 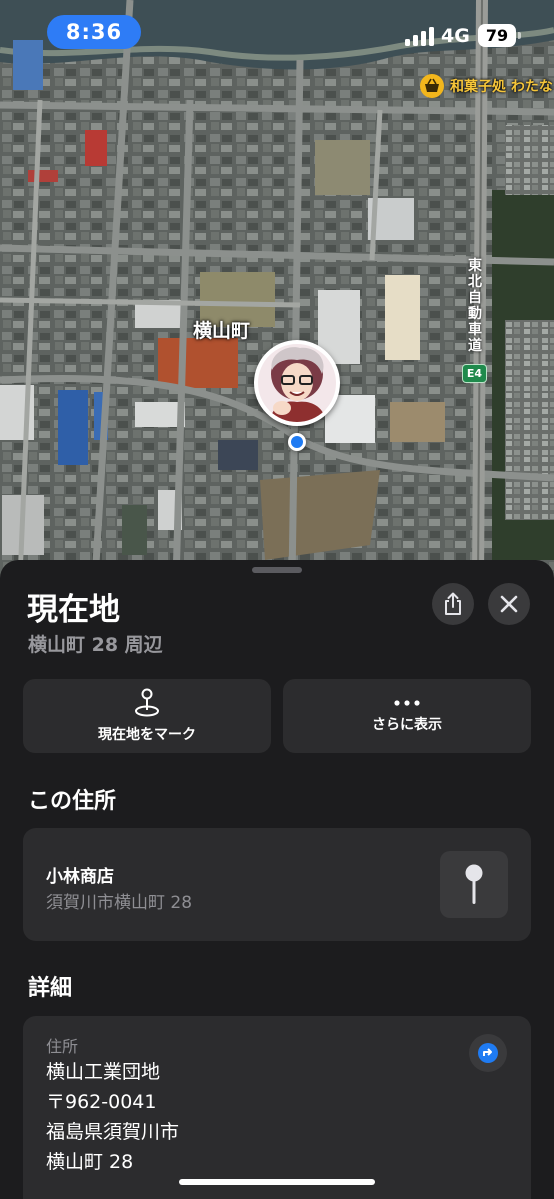 What do you see at coordinates (101, 1102) in the screenshot?
I see `address-line: 〒962-0041` at bounding box center [101, 1102].